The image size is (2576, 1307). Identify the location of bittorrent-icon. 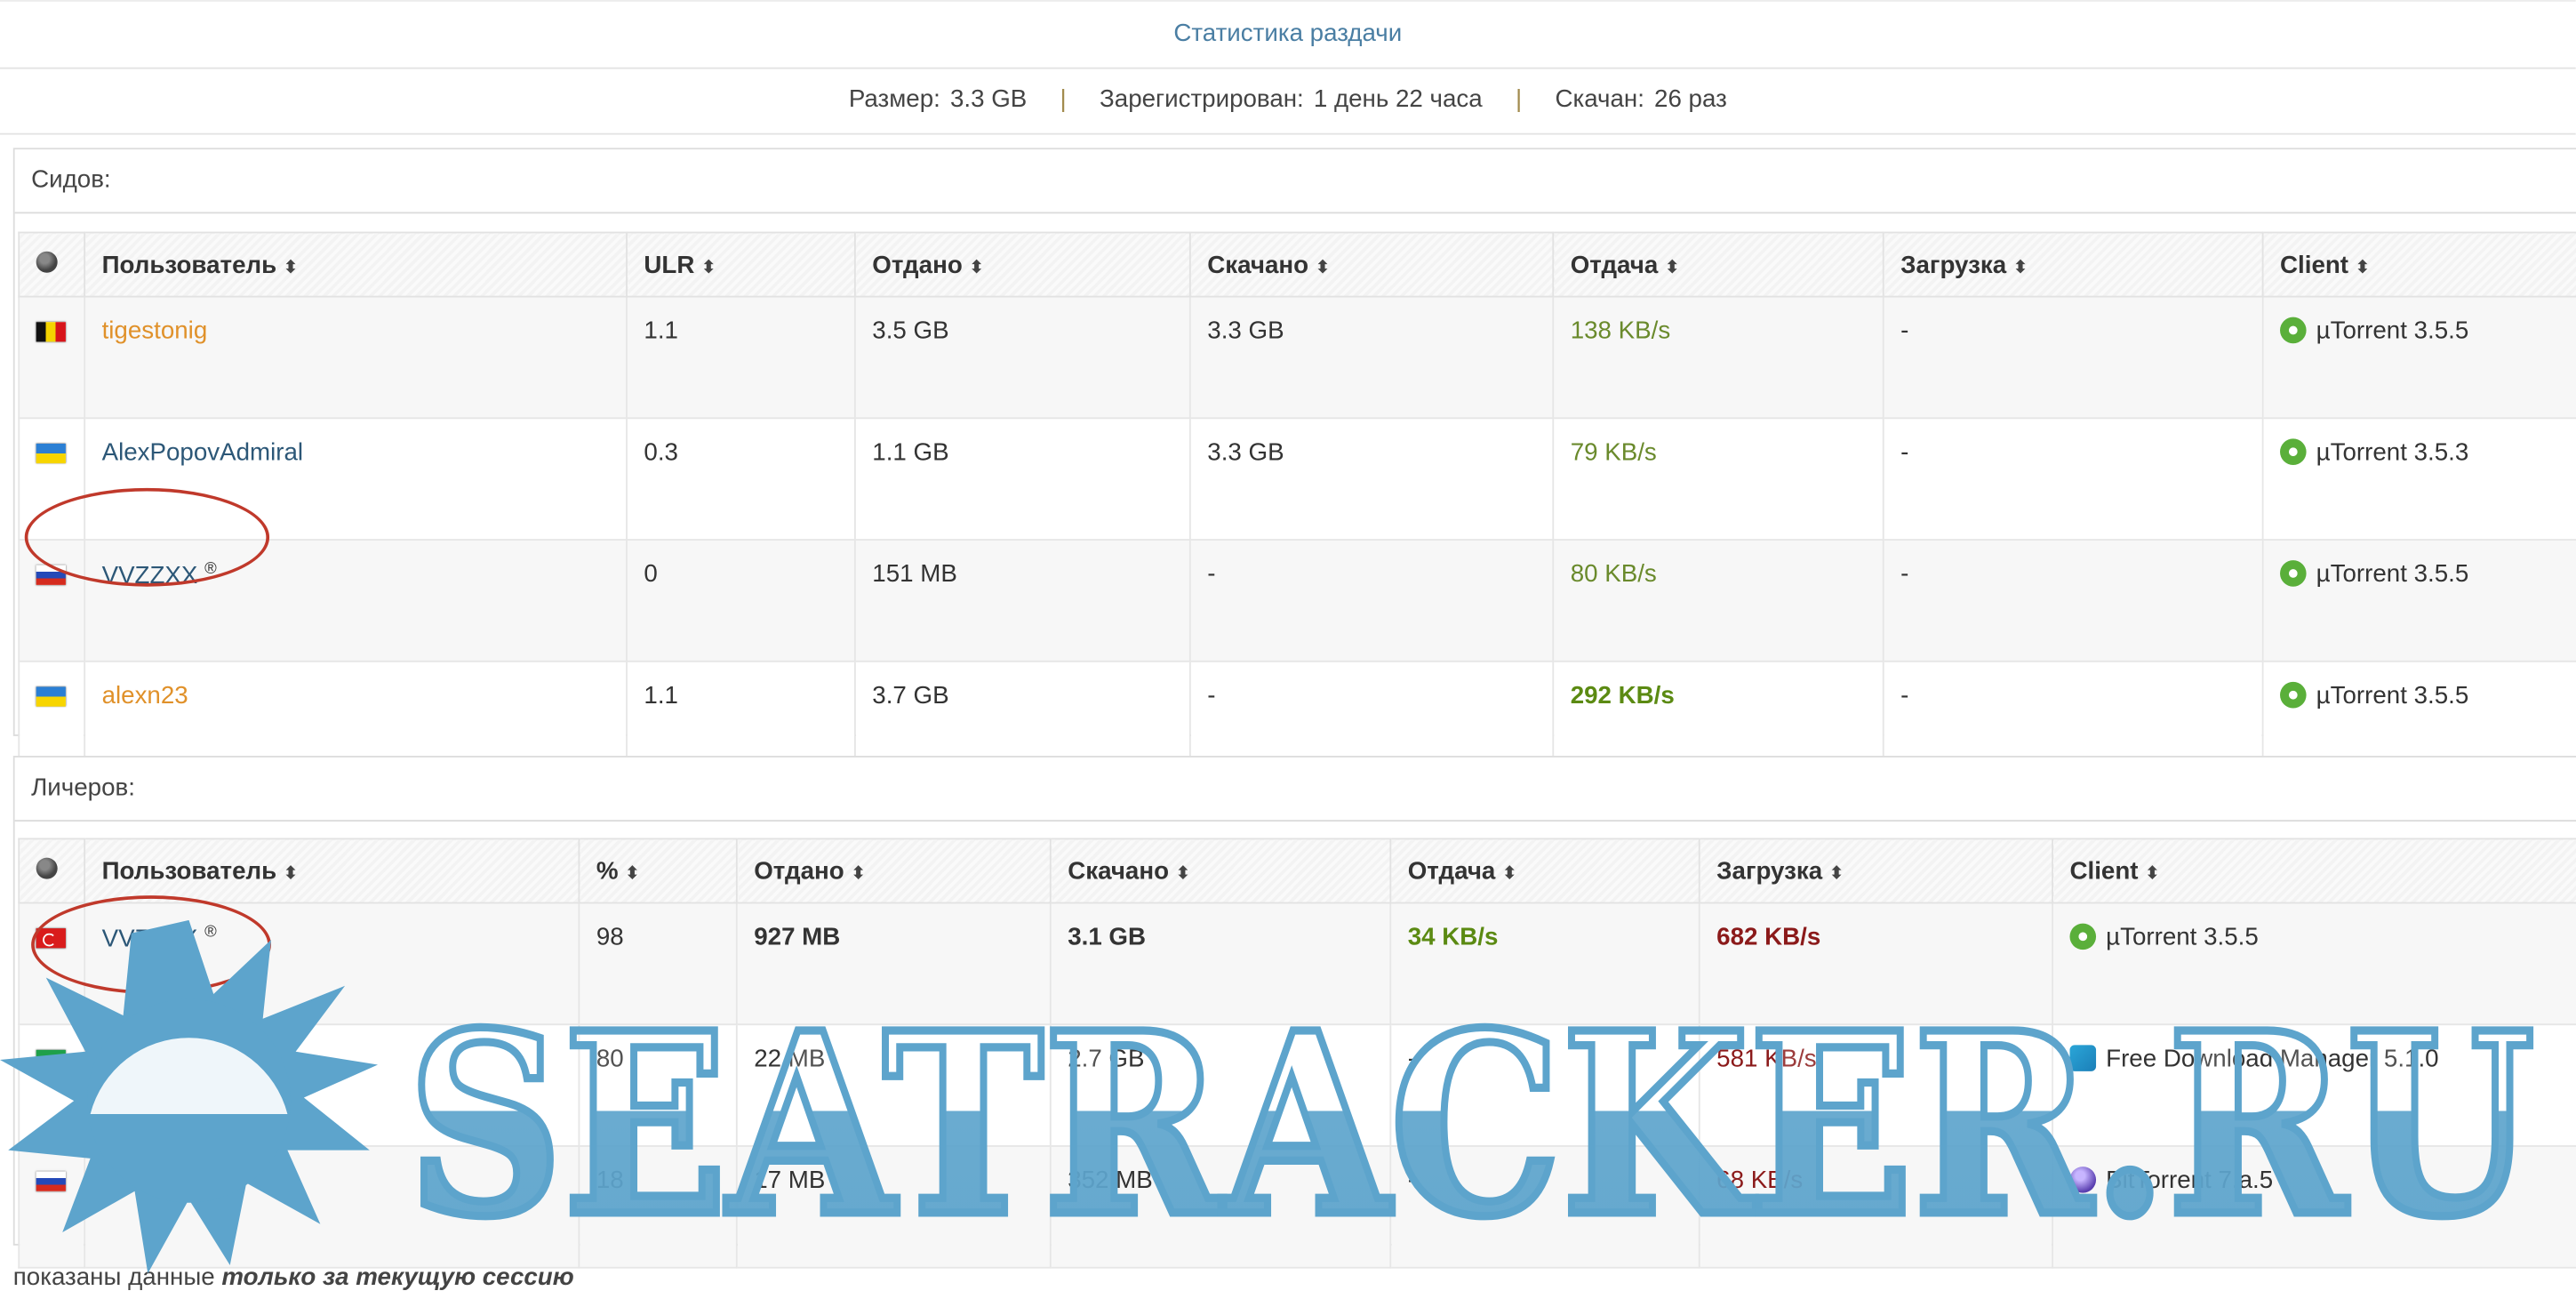
(2083, 1180).